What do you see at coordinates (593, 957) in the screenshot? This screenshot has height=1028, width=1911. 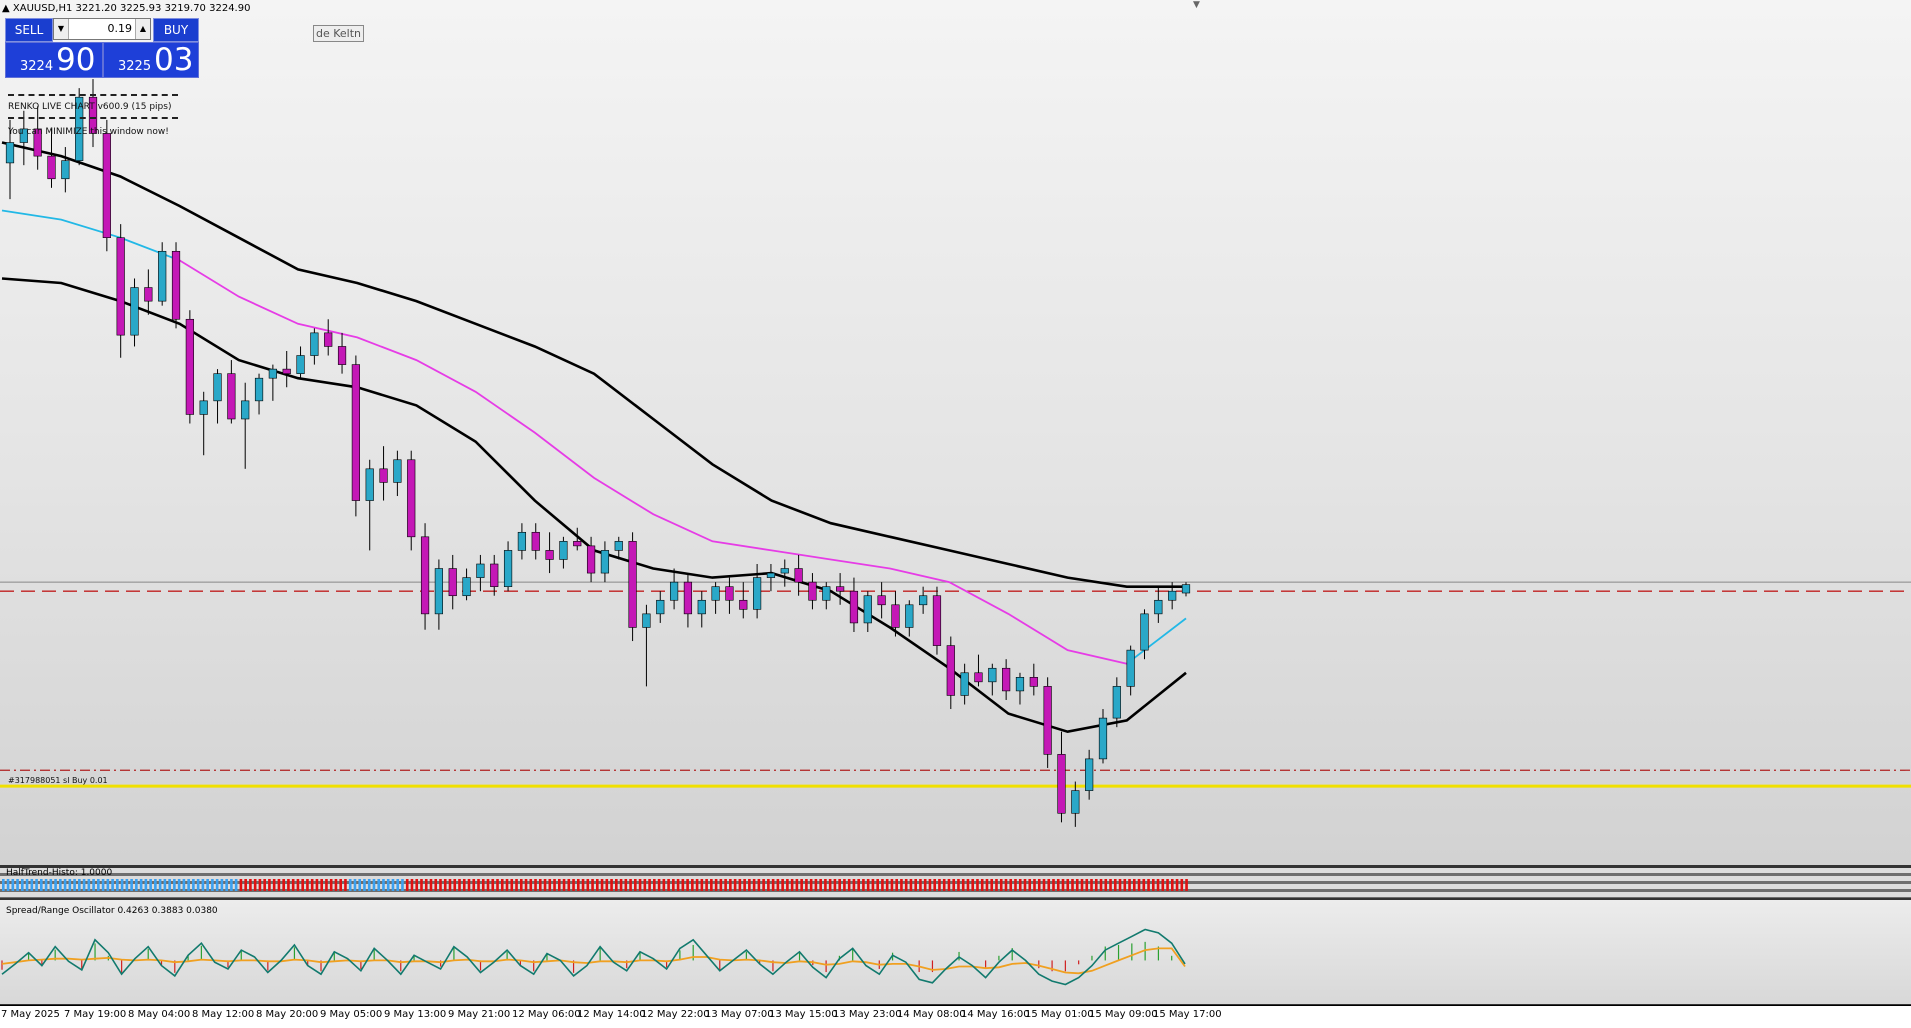 I see `oscillator-fast-line` at bounding box center [593, 957].